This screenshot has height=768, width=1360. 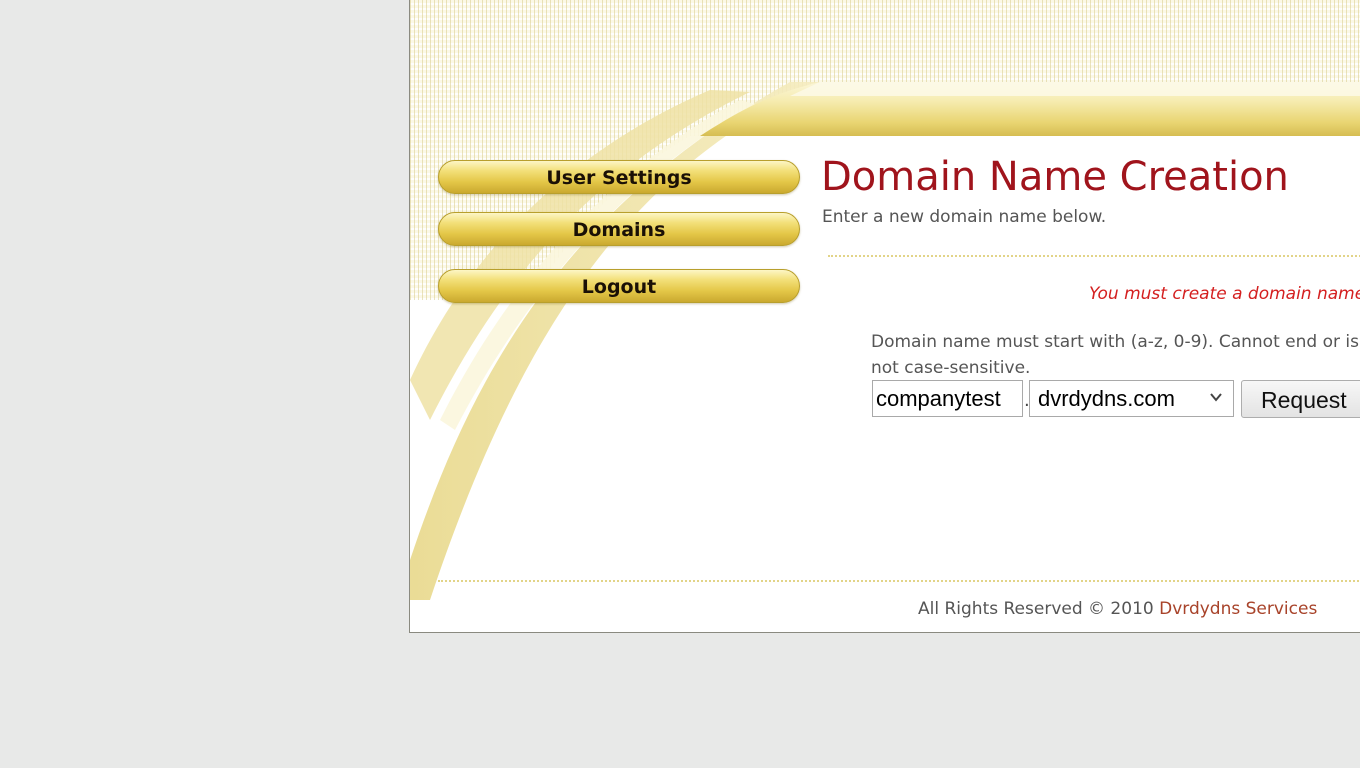 I want to click on divider-top, so click(x=1094, y=256).